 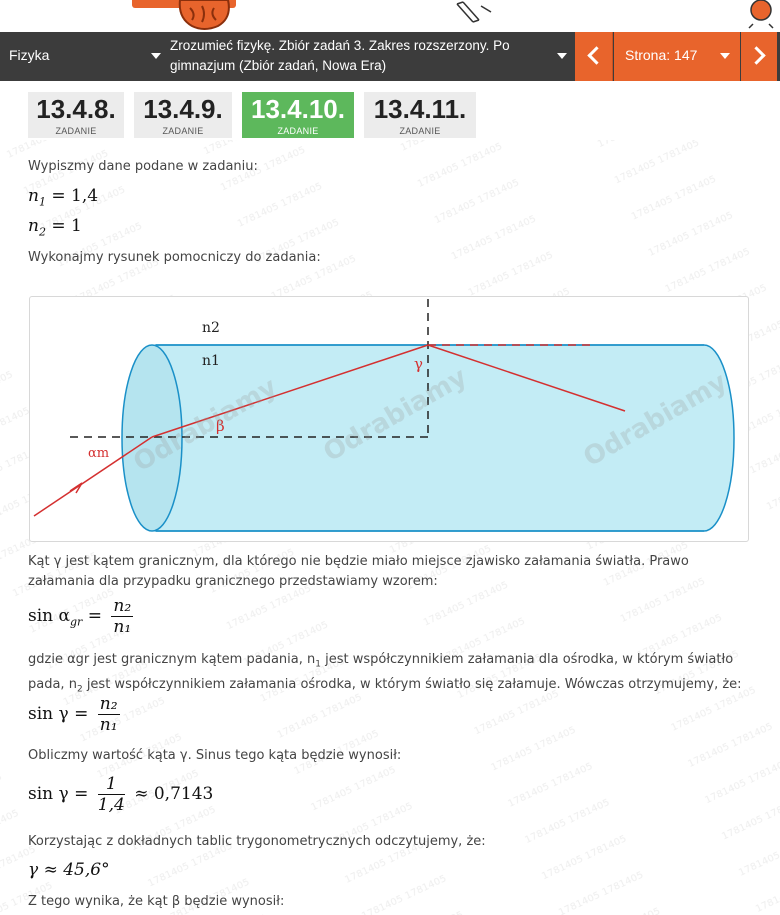 I want to click on page-label: Strona: 147, so click(x=661, y=55).